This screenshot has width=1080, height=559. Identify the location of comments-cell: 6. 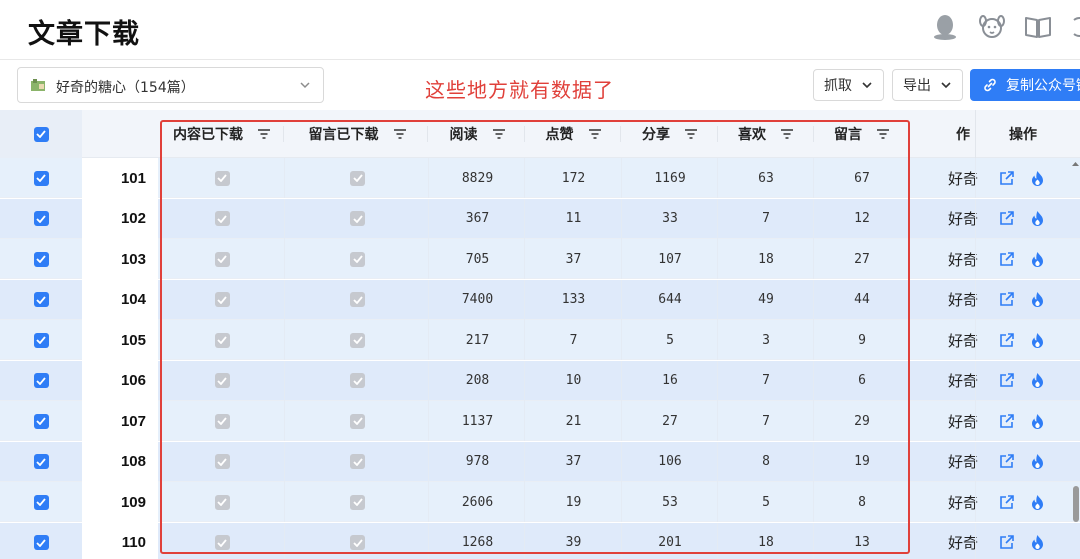
(862, 380).